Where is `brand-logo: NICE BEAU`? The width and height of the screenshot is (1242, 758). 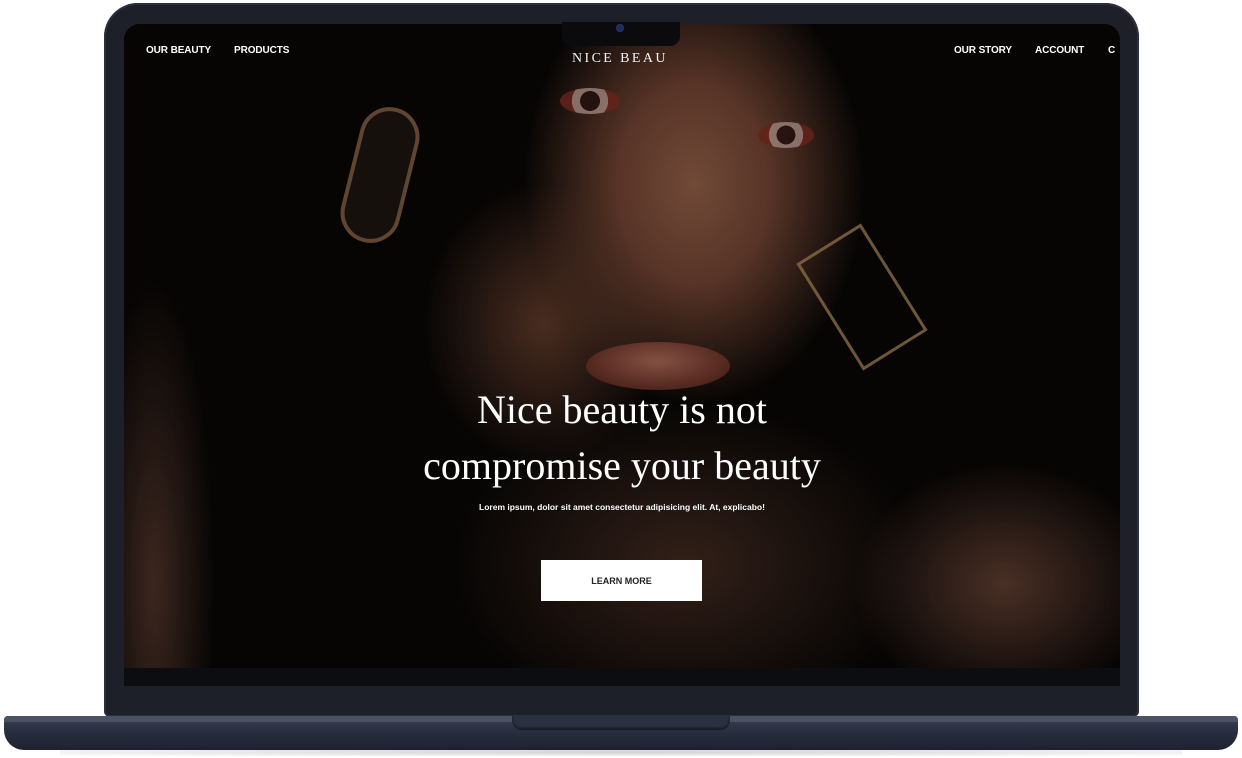 brand-logo: NICE BEAU is located at coordinates (620, 59).